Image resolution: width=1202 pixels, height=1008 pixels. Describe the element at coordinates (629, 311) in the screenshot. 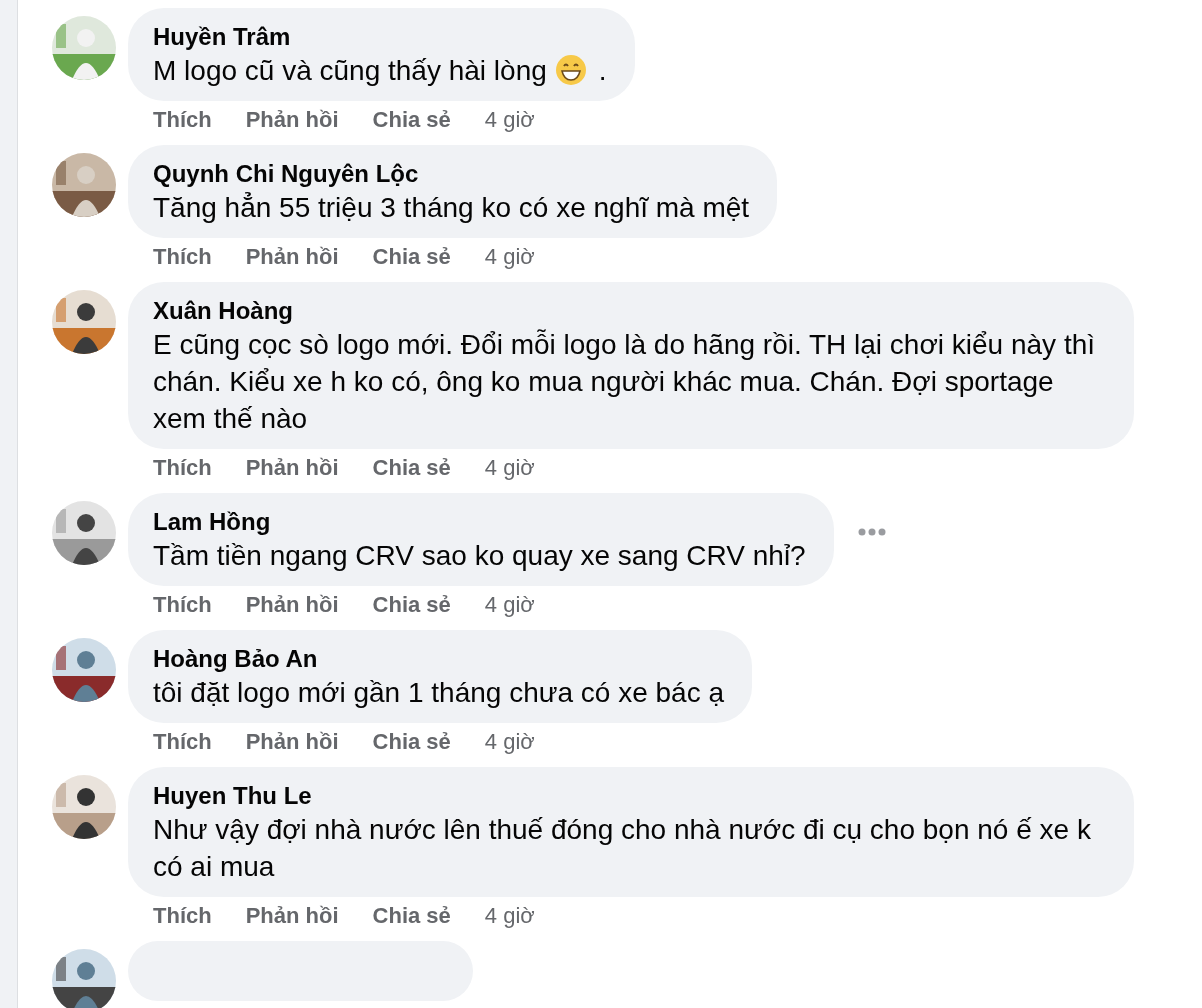

I see `author-name: Xuân Hoàng` at that location.